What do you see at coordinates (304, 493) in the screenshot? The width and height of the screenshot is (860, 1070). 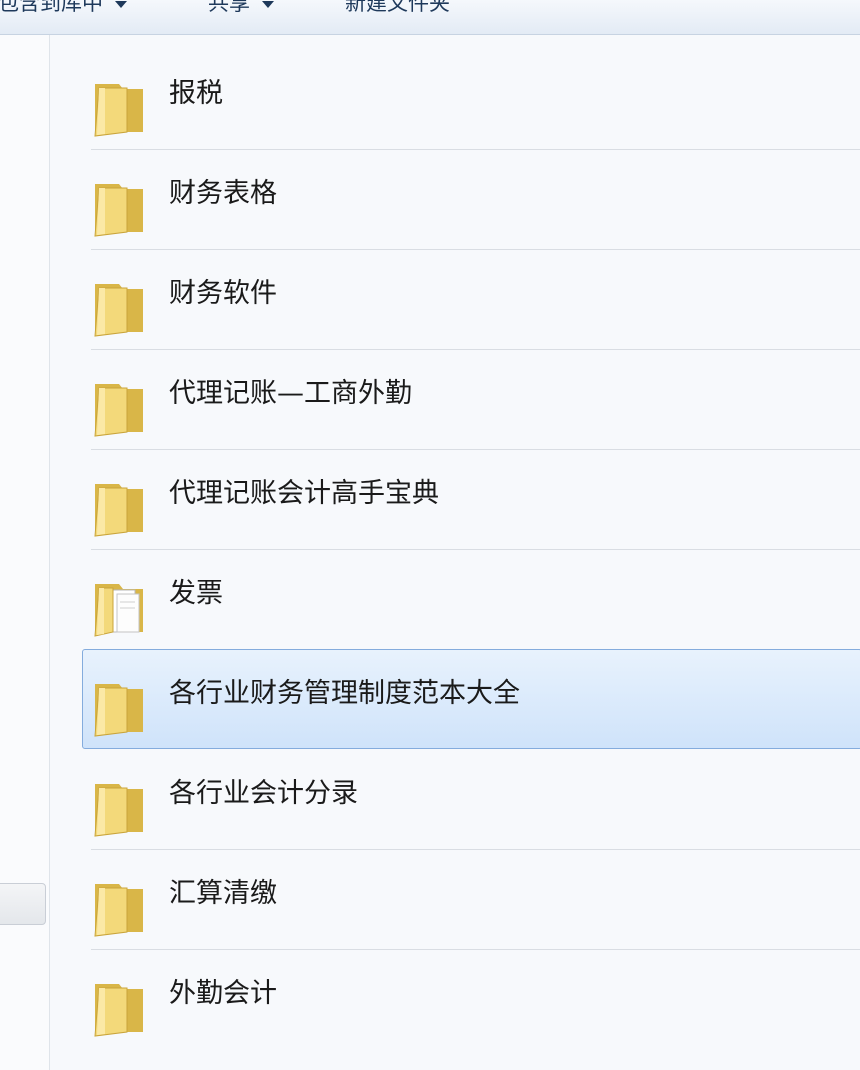 I see `file-name: 代理记账会计高手宝典` at bounding box center [304, 493].